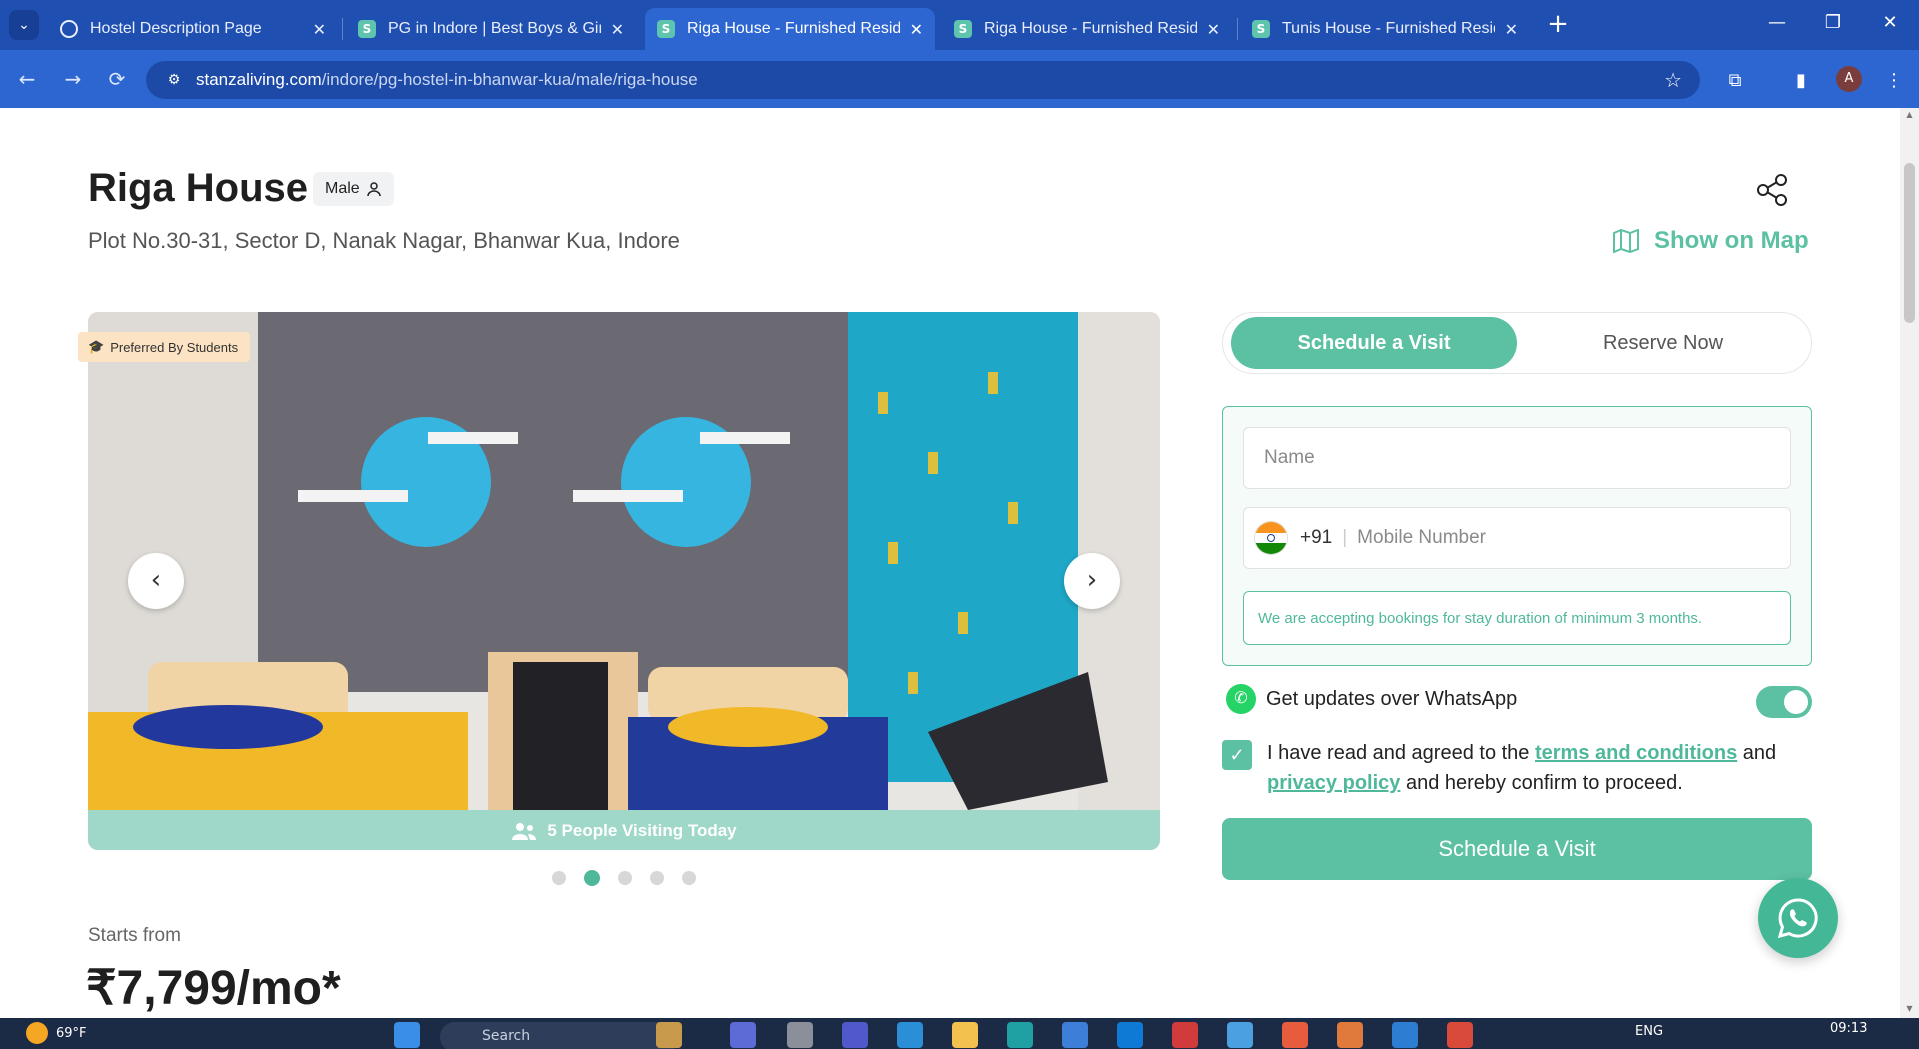 The image size is (1919, 1049). Describe the element at coordinates (800, 1035) in the screenshot. I see `task-view-icon` at that location.